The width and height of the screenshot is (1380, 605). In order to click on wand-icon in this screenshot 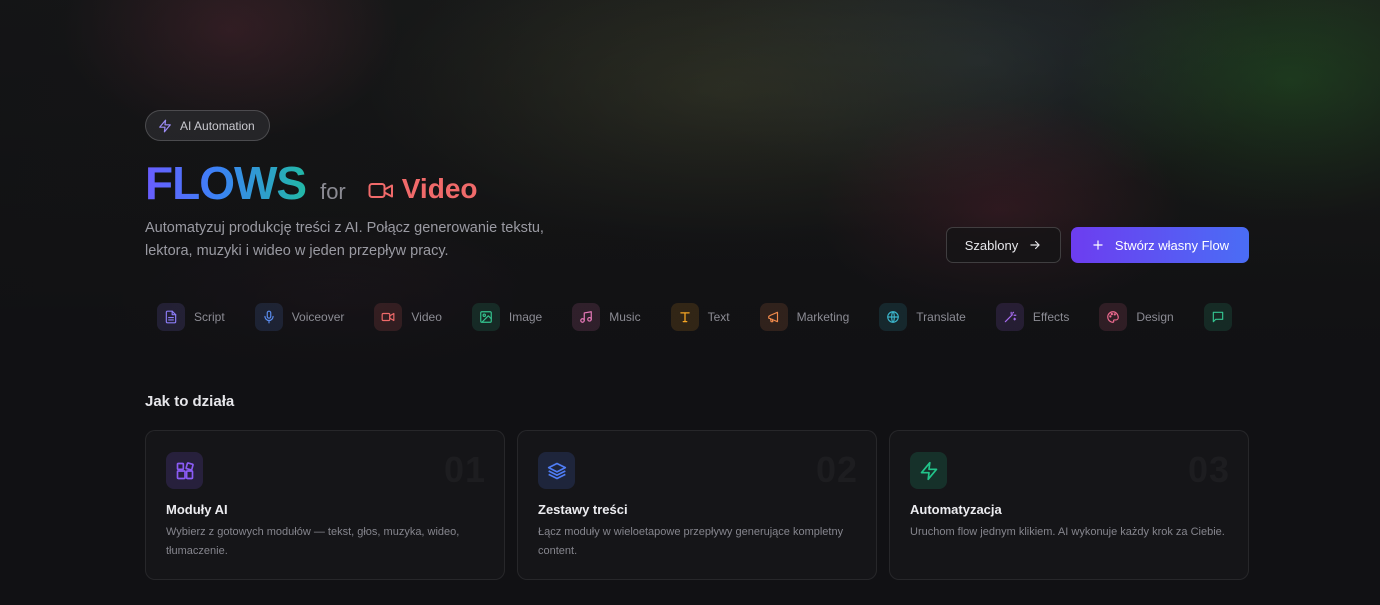, I will do `click(1009, 317)`.